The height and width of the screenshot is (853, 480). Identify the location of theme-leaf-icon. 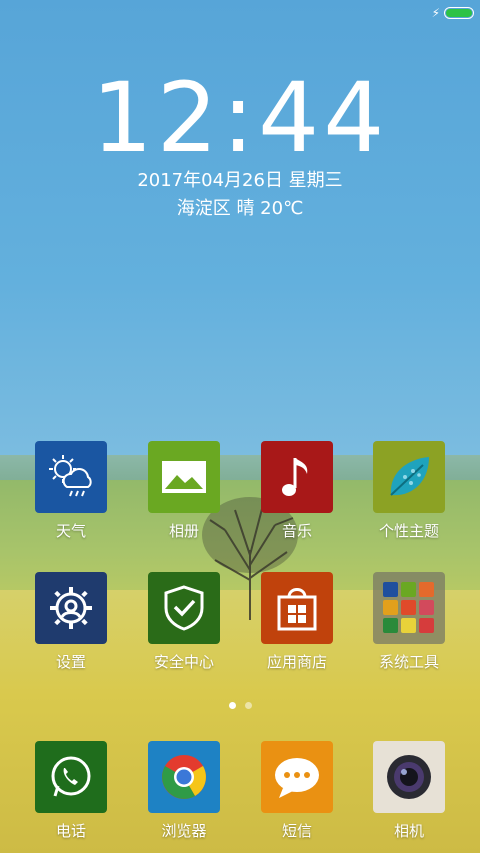
(409, 477).